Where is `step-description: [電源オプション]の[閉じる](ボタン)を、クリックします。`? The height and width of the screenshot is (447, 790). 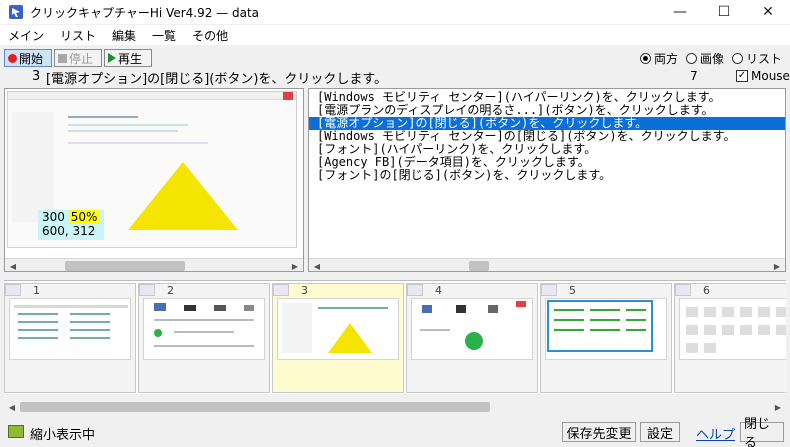 step-description: [電源オプション]の[閉じる](ボタン)を、クリックします。 is located at coordinates (217, 79).